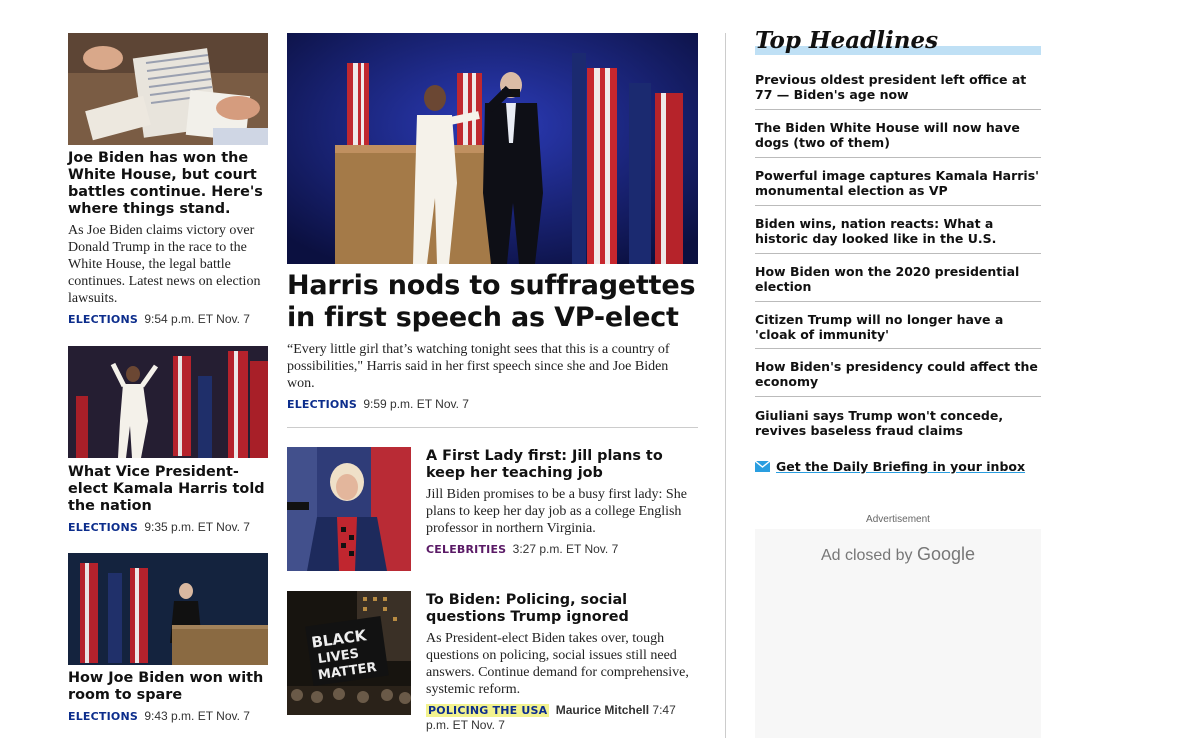  Describe the element at coordinates (349, 653) in the screenshot. I see `black-lives-matter-photo: BLACK LIVES MATTER` at that location.